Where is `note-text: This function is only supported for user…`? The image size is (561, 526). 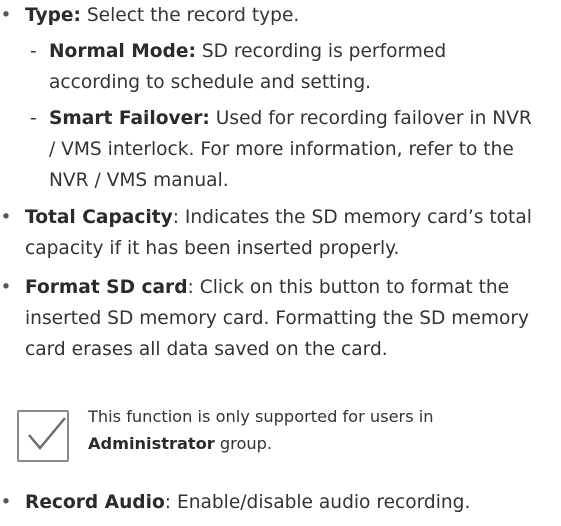 note-text: This function is only supported for user… is located at coordinates (261, 430).